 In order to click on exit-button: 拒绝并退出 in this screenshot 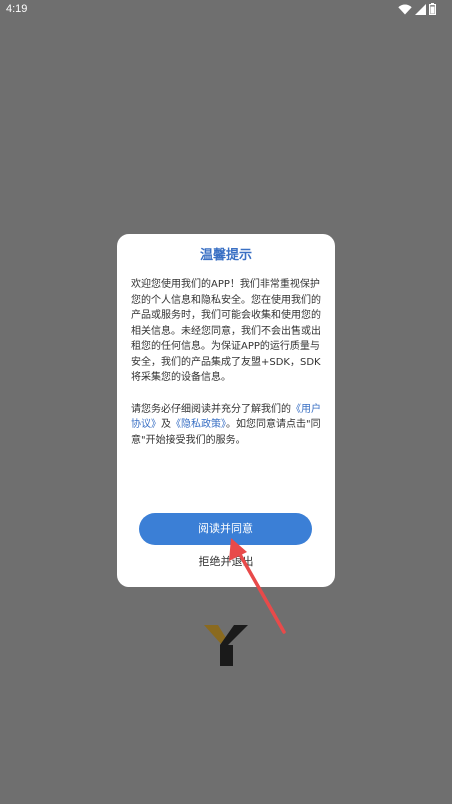, I will do `click(226, 561)`.